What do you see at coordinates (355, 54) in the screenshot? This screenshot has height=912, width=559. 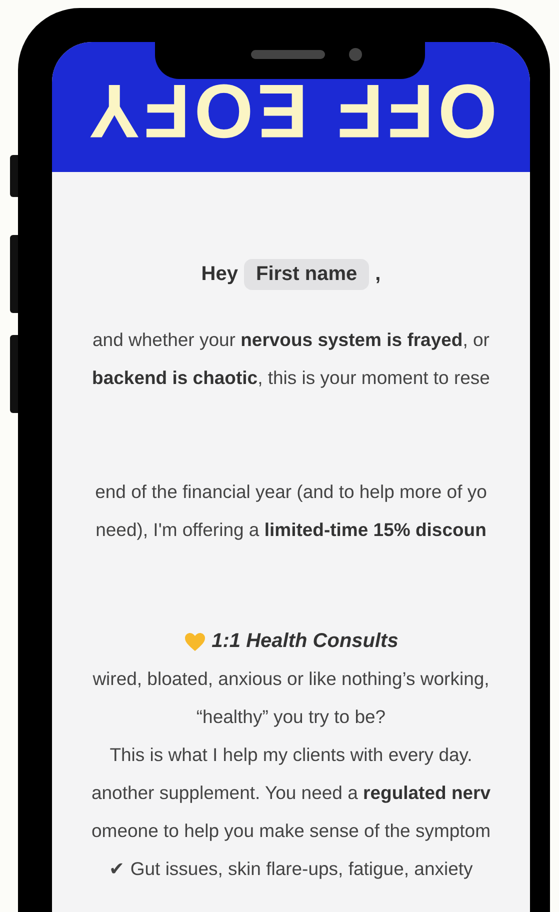 I see `camera-icon` at bounding box center [355, 54].